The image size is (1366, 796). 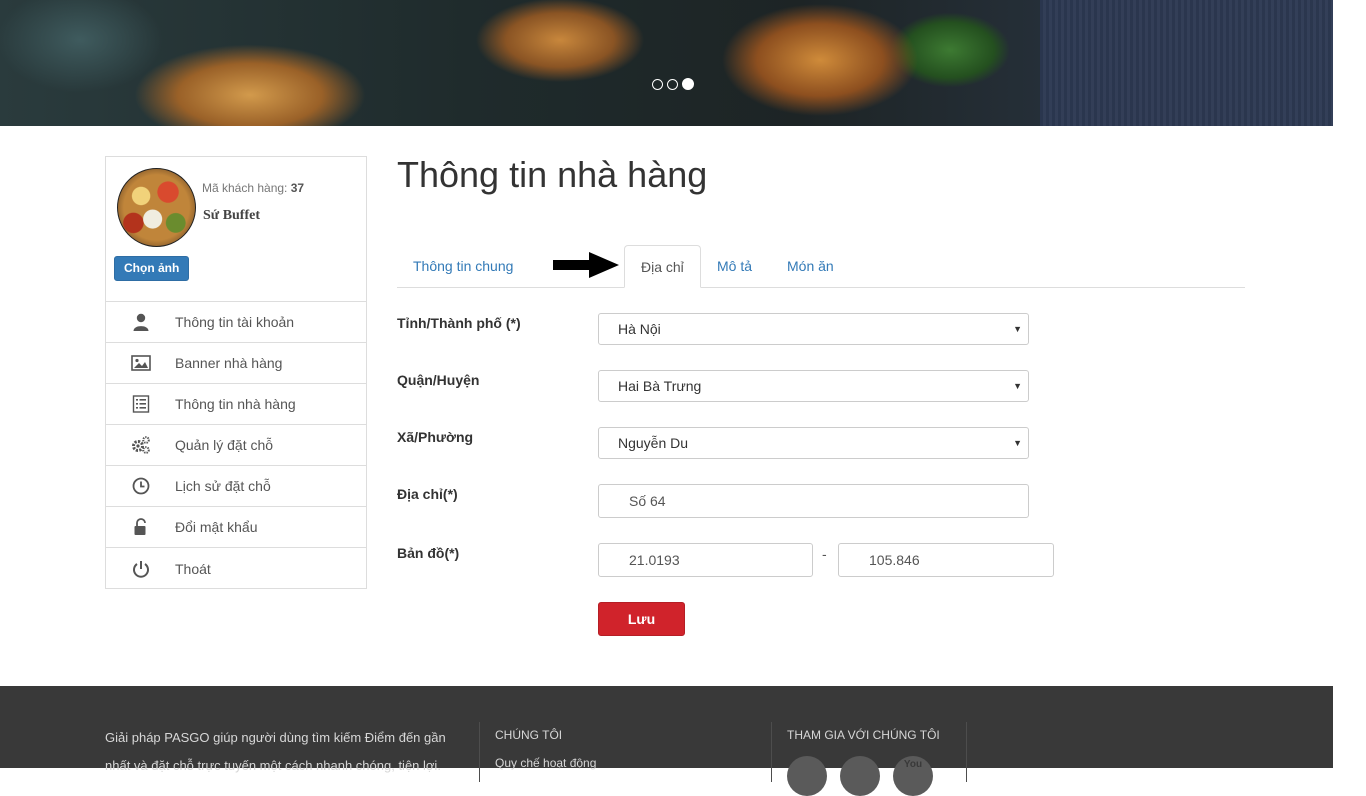 What do you see at coordinates (140, 527) in the screenshot?
I see `unlock-icon` at bounding box center [140, 527].